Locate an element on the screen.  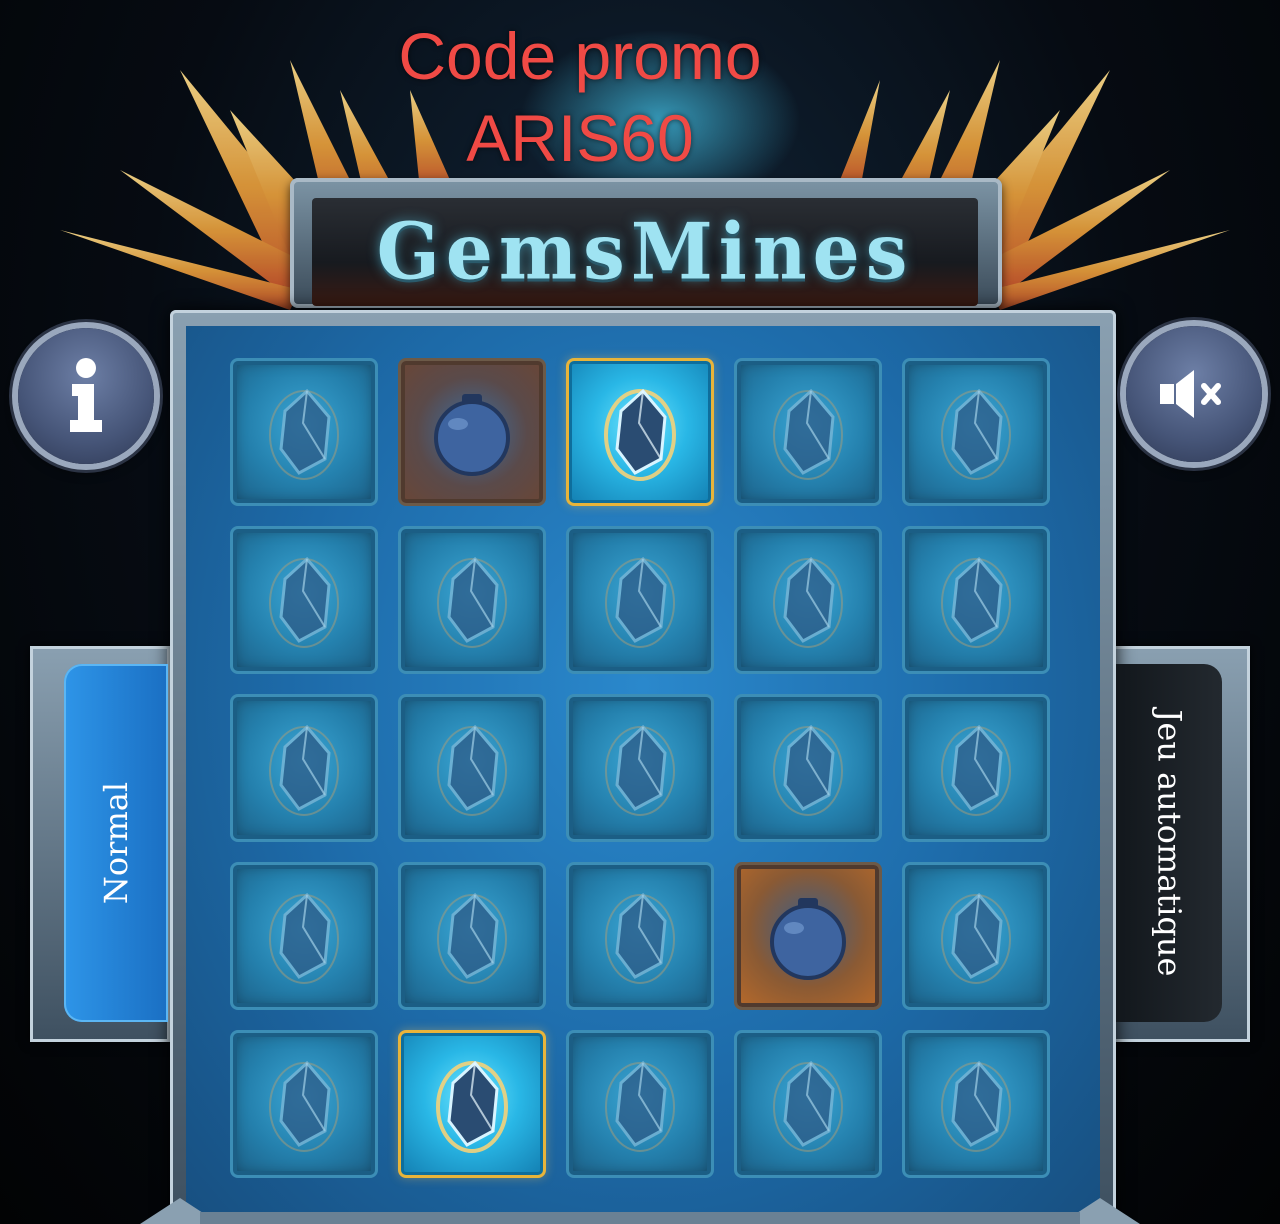
info-button is located at coordinates (86, 396).